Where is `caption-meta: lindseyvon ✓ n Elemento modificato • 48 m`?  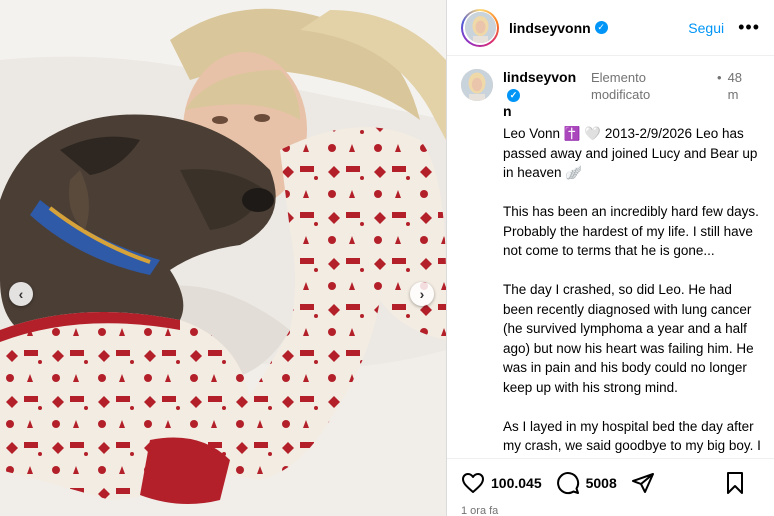
caption-meta: lindseyvon ✓ n Elemento modificato • 48 m is located at coordinates (632, 94).